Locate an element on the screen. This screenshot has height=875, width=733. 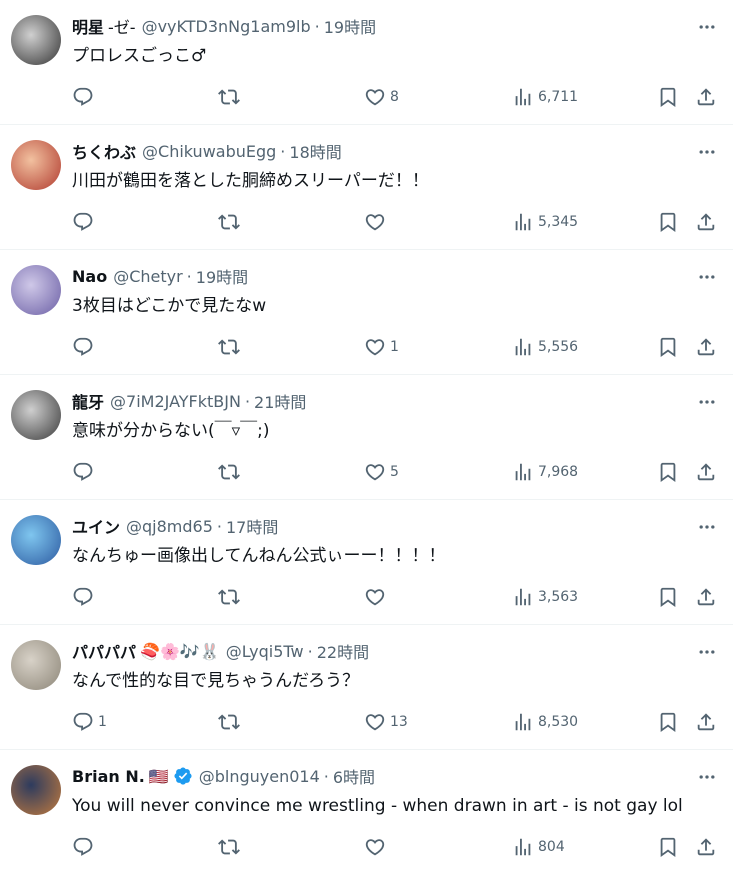
views-button: 7,968 is located at coordinates (545, 472).